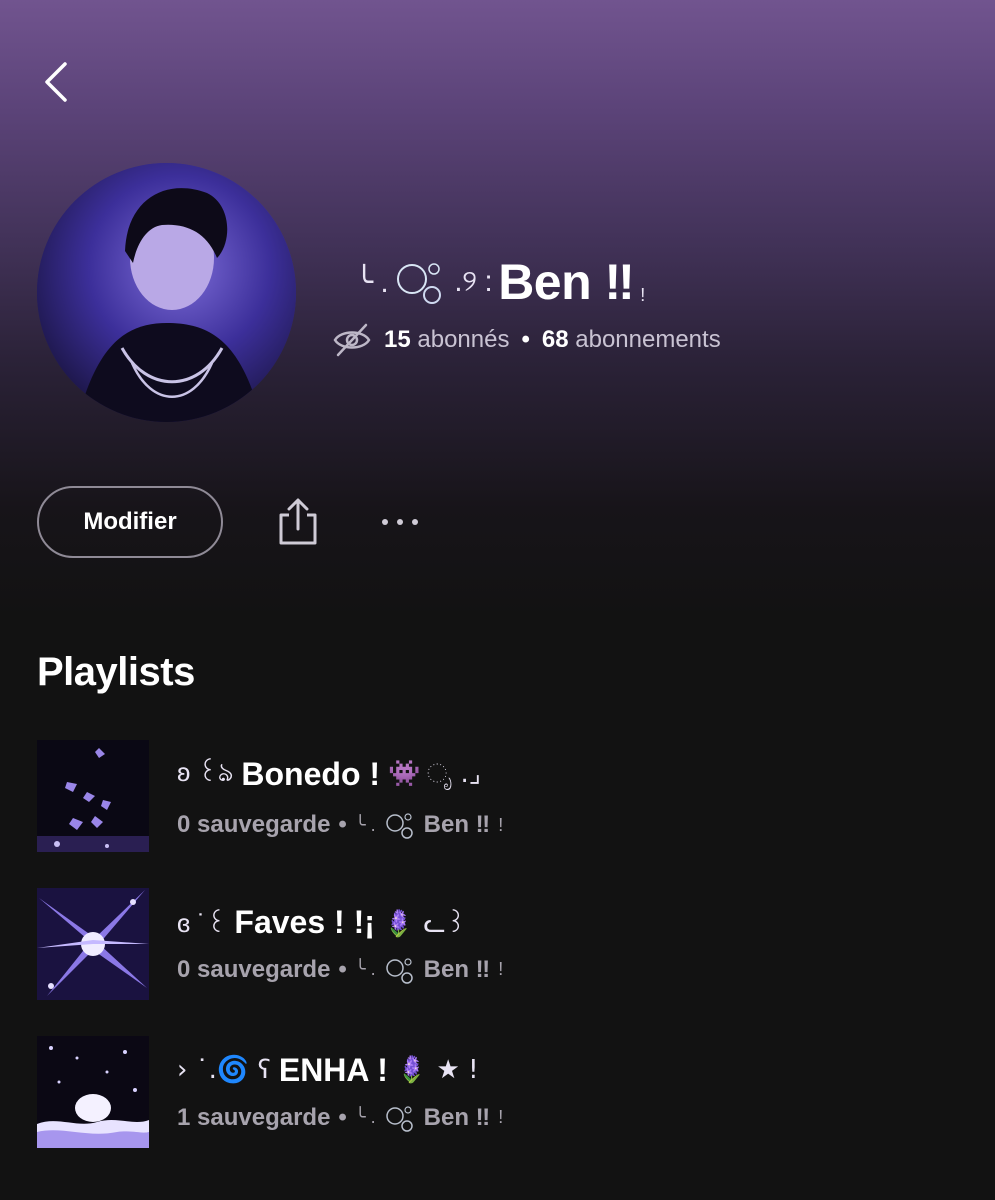  Describe the element at coordinates (372, 282) in the screenshot. I see `name-decoration-prefix: ╰ .` at that location.